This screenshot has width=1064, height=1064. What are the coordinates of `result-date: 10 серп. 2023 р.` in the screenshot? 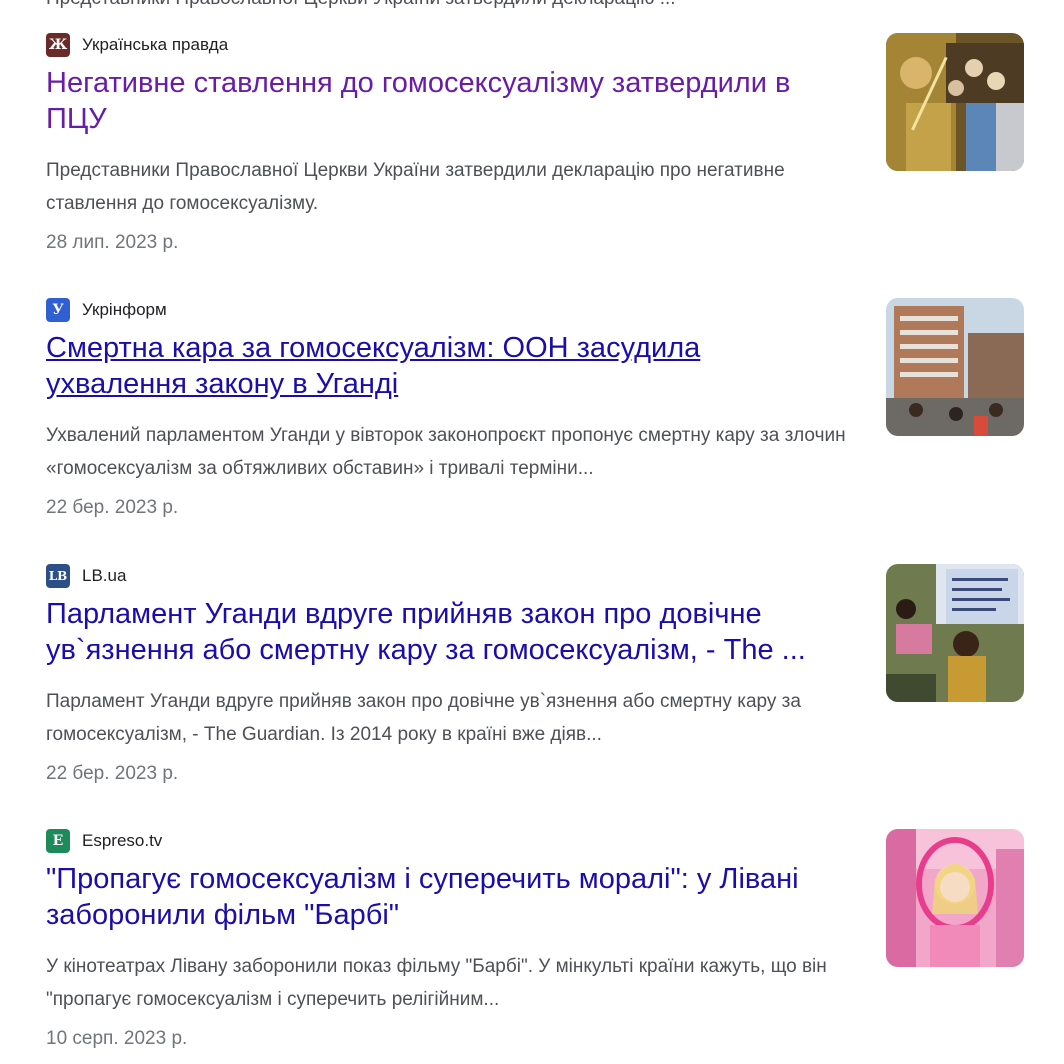 It's located at (117, 1038).